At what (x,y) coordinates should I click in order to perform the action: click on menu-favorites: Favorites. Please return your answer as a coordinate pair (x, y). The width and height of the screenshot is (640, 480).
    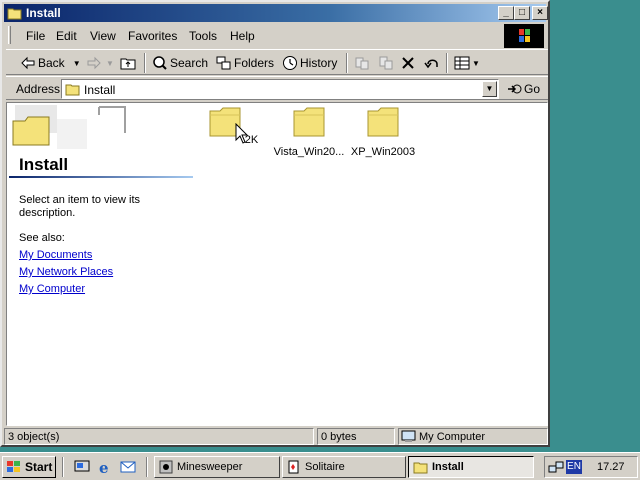
    Looking at the image, I should click on (152, 36).